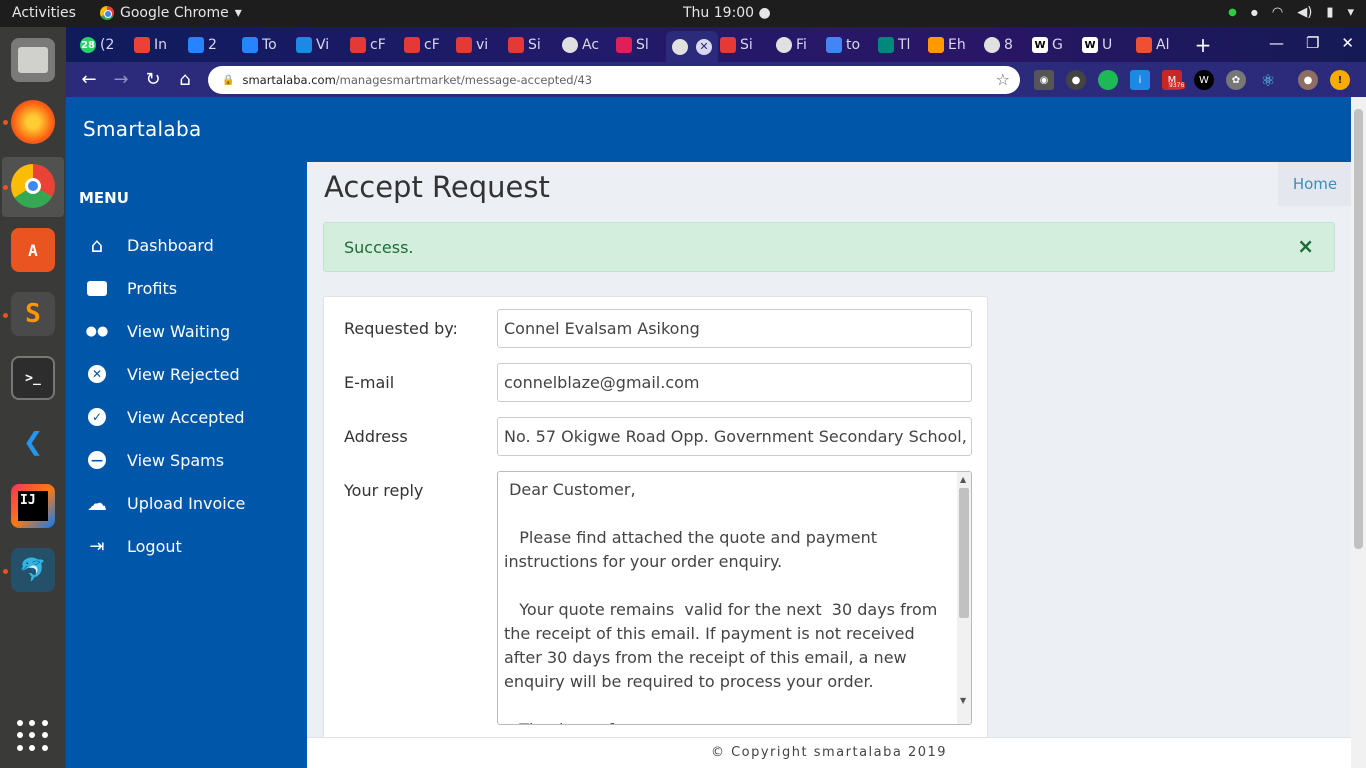 The width and height of the screenshot is (1366, 768). Describe the element at coordinates (1277, 12) in the screenshot. I see `wifi-icon: ◠` at that location.